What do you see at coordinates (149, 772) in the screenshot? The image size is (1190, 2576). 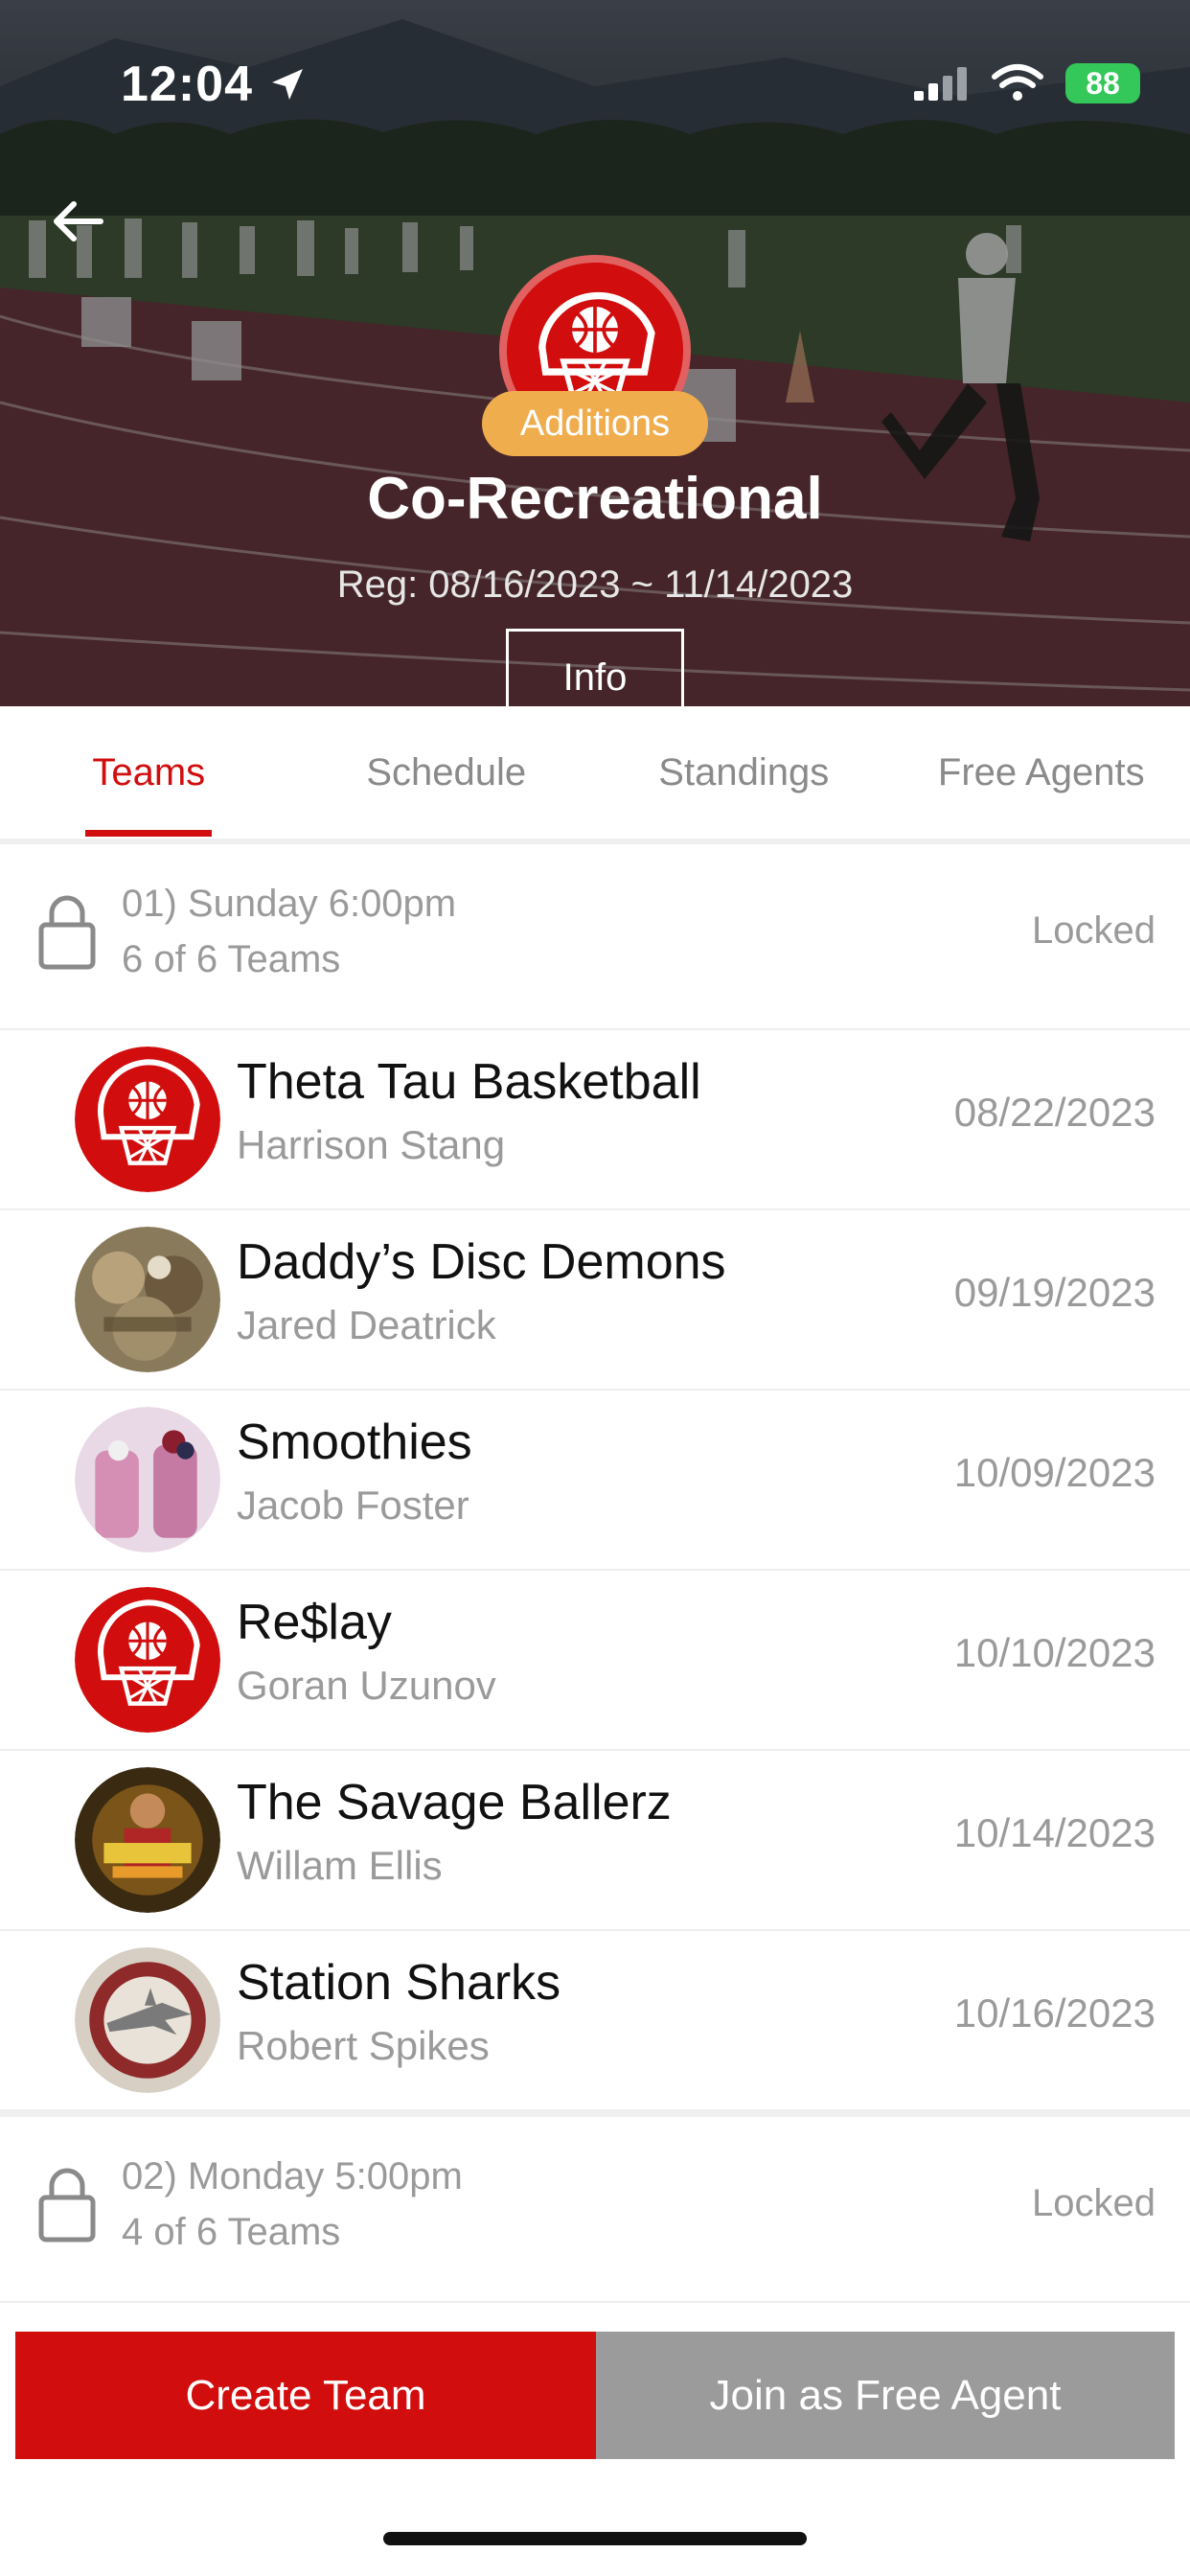 I see `tab-teams: Teams` at bounding box center [149, 772].